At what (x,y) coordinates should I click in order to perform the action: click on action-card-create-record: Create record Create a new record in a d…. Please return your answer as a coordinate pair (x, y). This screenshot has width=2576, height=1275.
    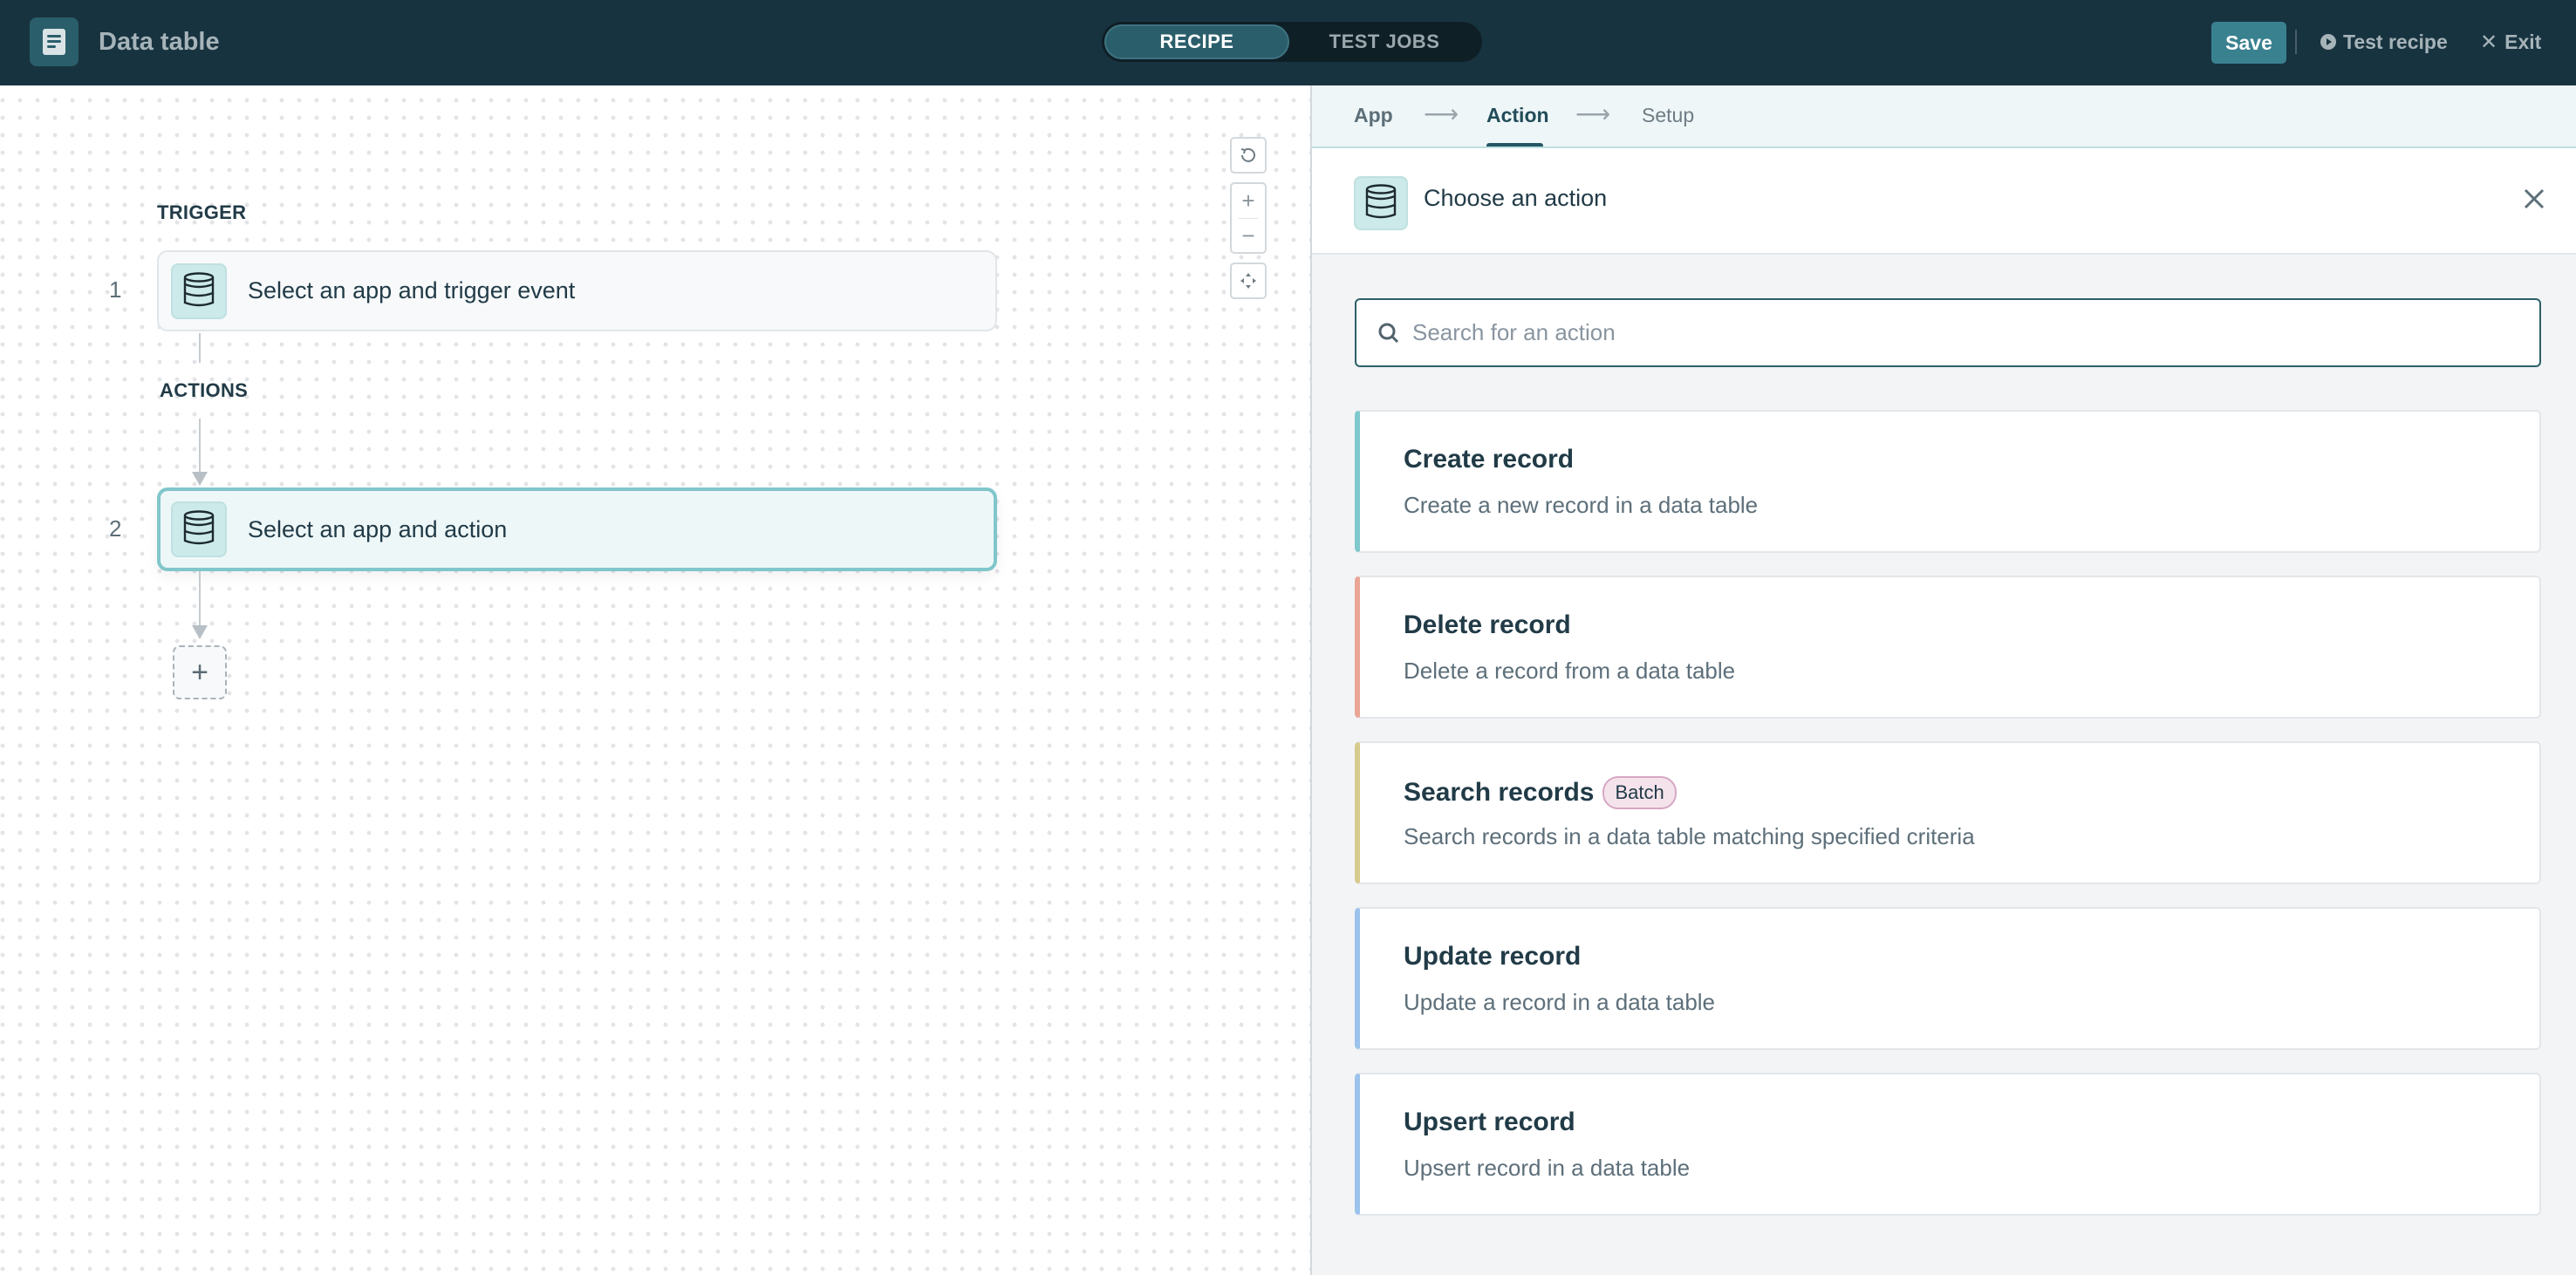
    Looking at the image, I should click on (1948, 481).